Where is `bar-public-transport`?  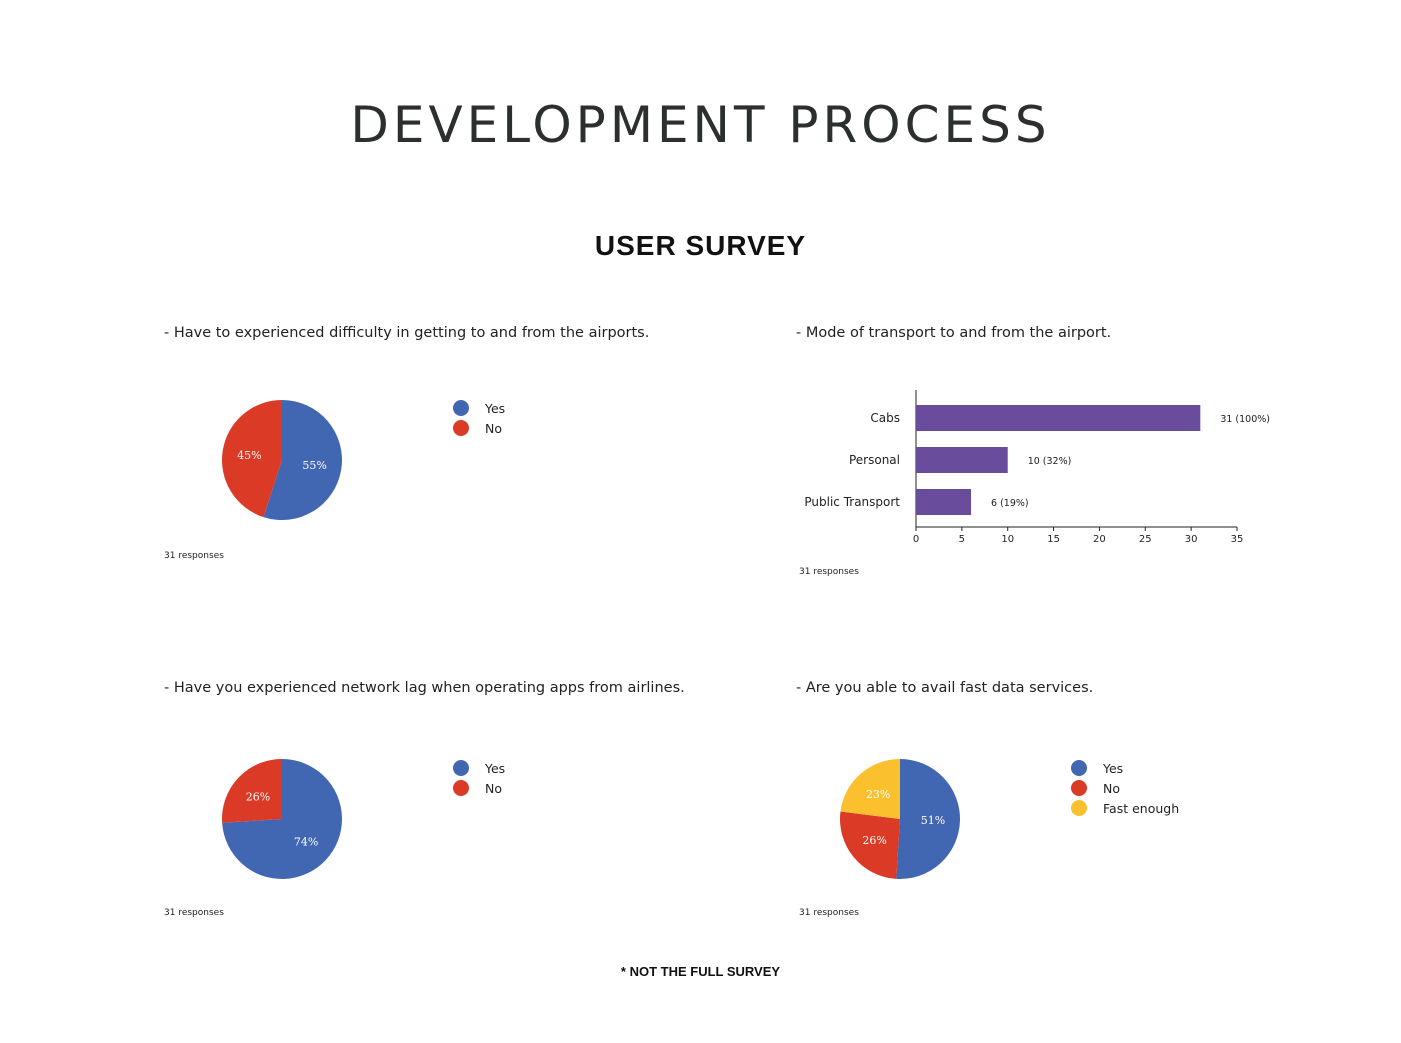 bar-public-transport is located at coordinates (944, 502).